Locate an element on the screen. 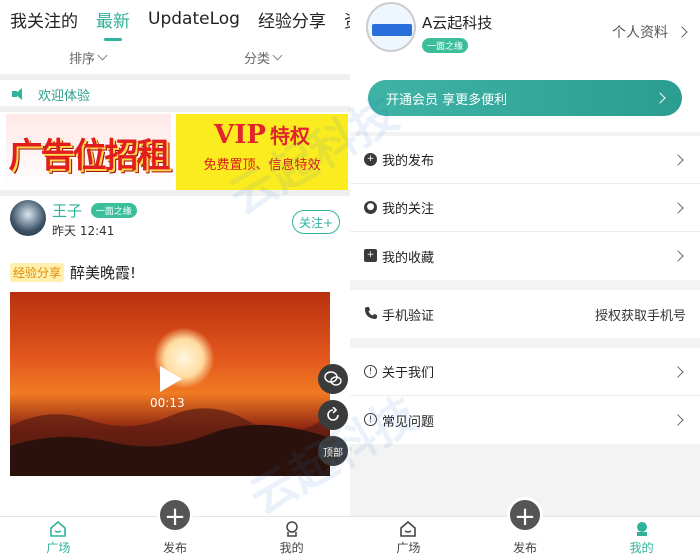 This screenshot has height=560, width=700. profile-info-link: 个人资料 is located at coordinates (650, 32).